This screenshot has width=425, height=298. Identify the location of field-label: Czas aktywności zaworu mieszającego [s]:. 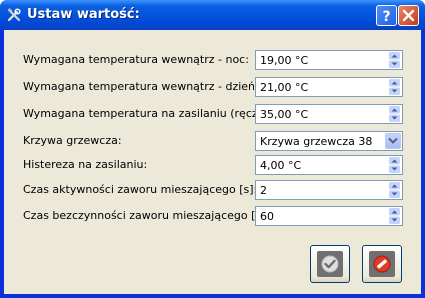
(140, 189).